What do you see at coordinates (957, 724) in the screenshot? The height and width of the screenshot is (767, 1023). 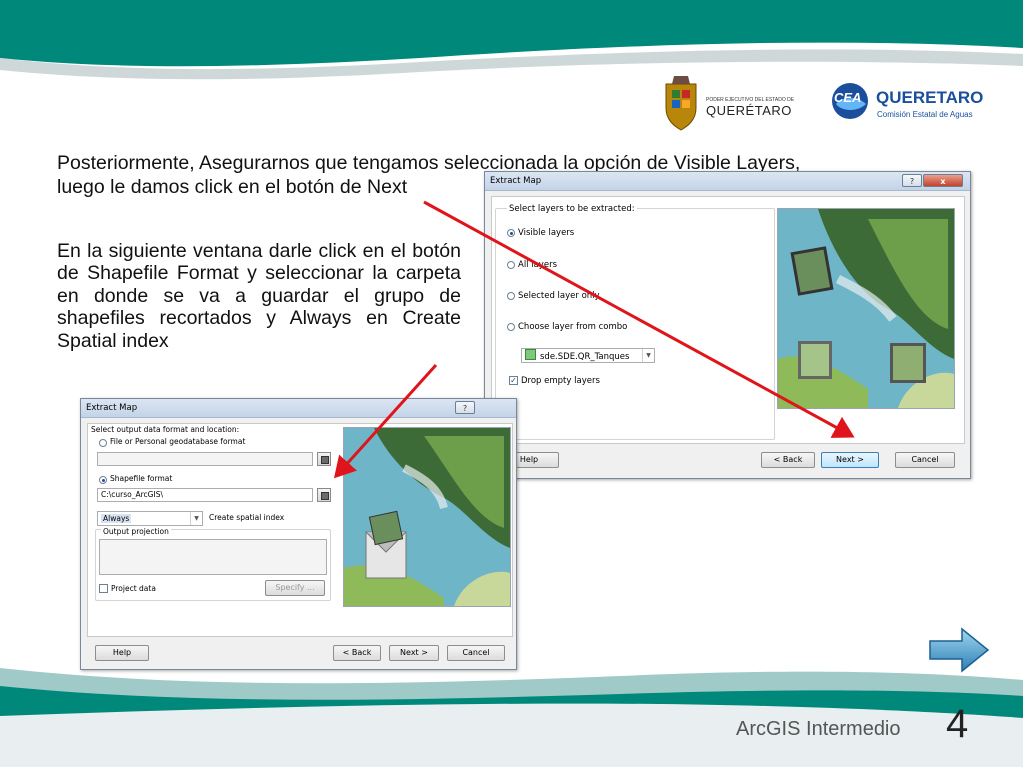 I see `page-number: 4` at bounding box center [957, 724].